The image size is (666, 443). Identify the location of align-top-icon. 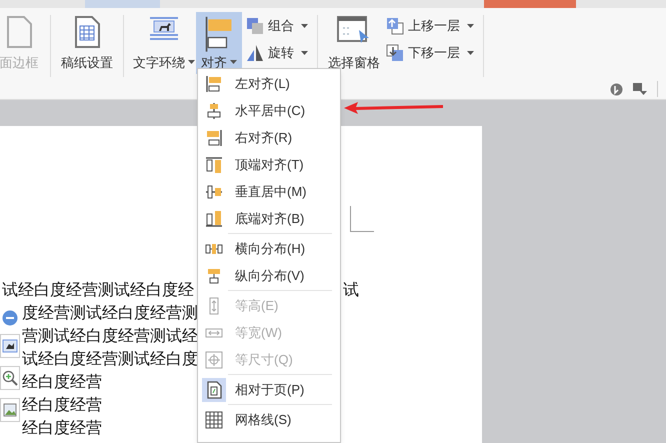
(214, 165).